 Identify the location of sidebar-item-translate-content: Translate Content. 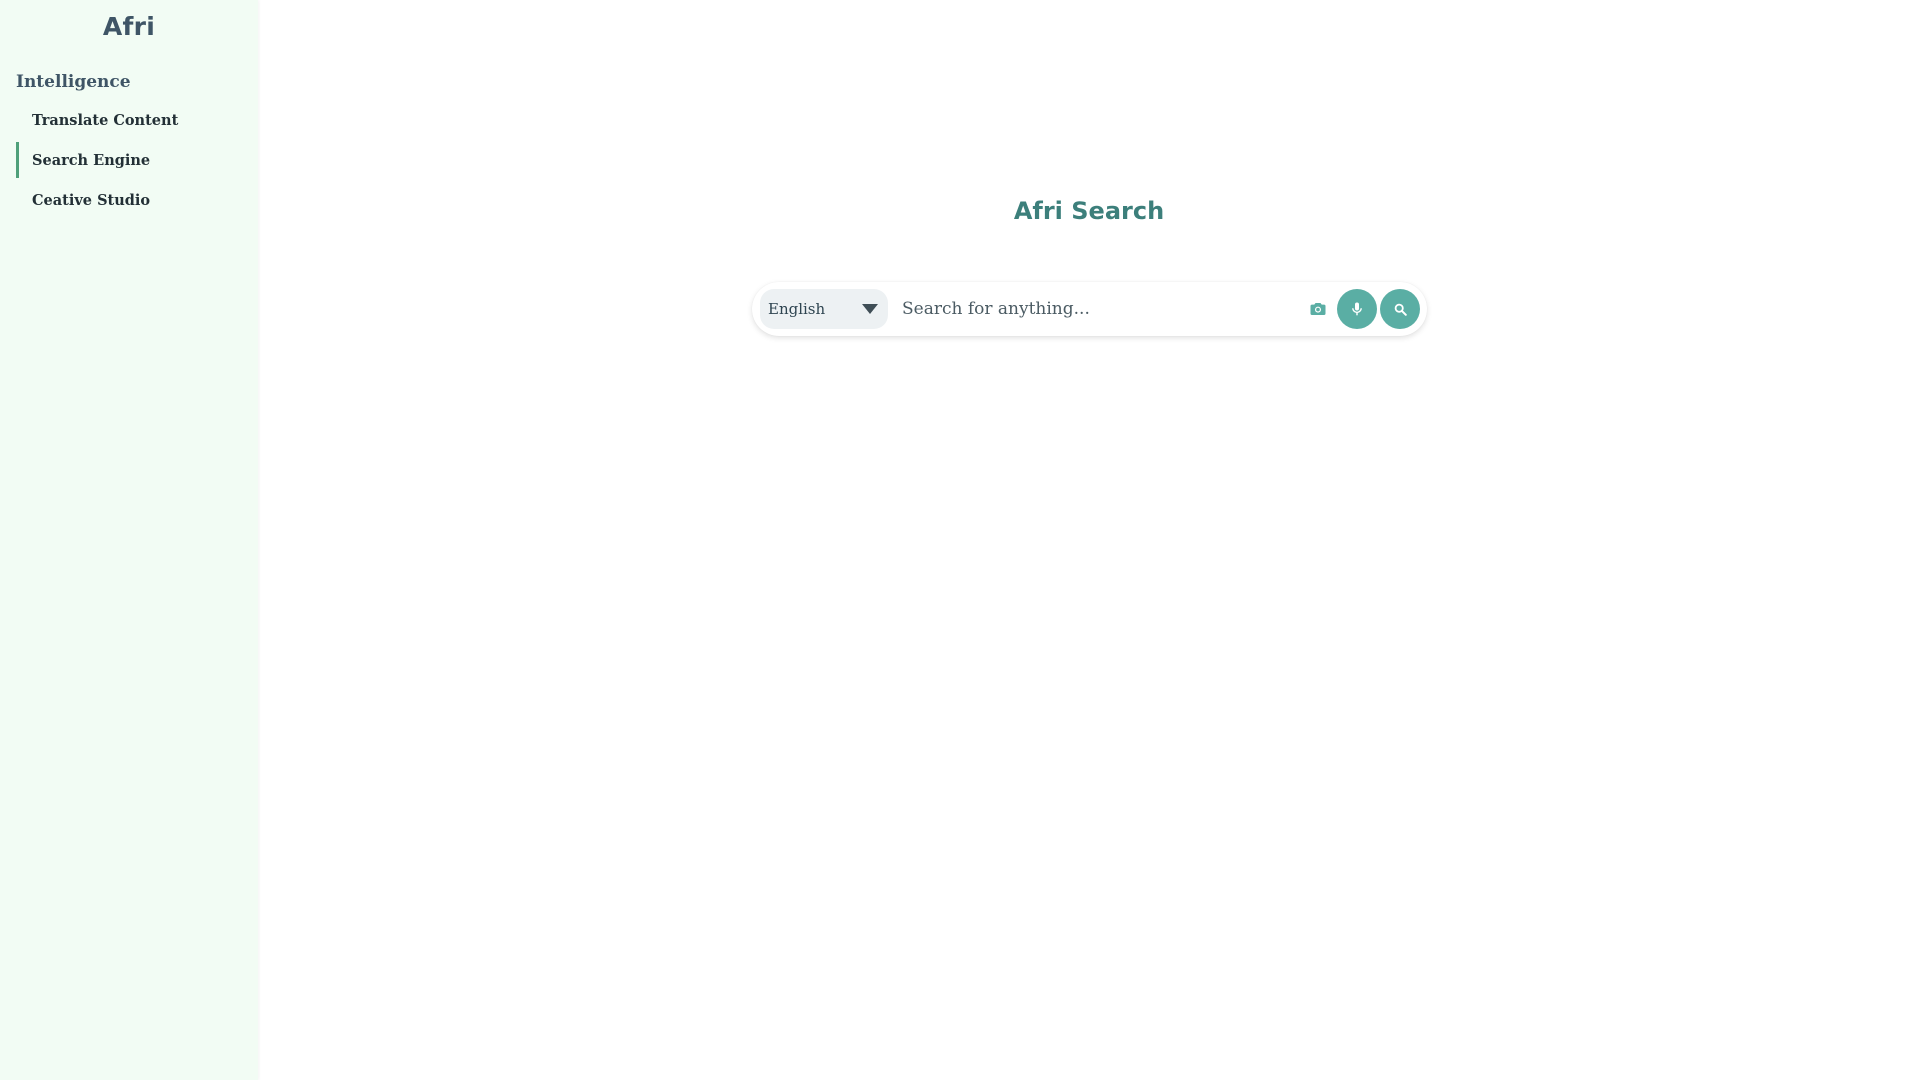
(129, 120).